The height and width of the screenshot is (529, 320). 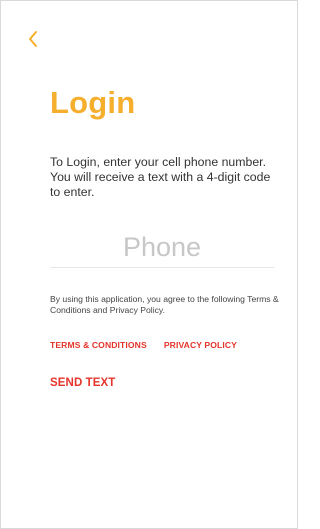 I want to click on privacy-policy-link: PRIVACY POLICY, so click(x=200, y=345).